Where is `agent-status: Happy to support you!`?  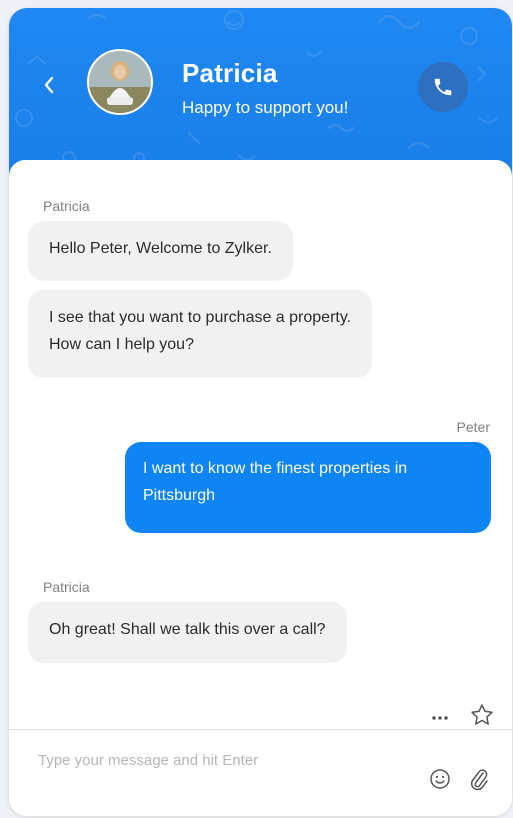
agent-status: Happy to support you! is located at coordinates (265, 107).